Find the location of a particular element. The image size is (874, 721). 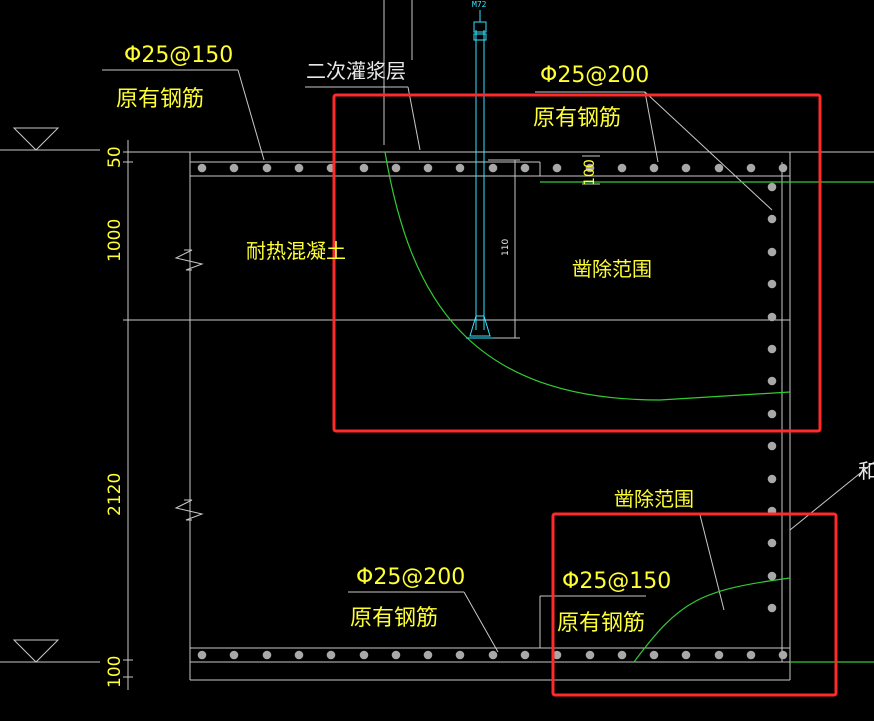

anchor-bolt is located at coordinates (480, 174).